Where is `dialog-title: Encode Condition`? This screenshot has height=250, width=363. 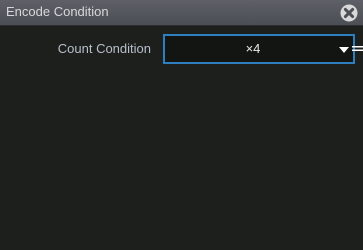
dialog-title: Encode Condition is located at coordinates (57, 11).